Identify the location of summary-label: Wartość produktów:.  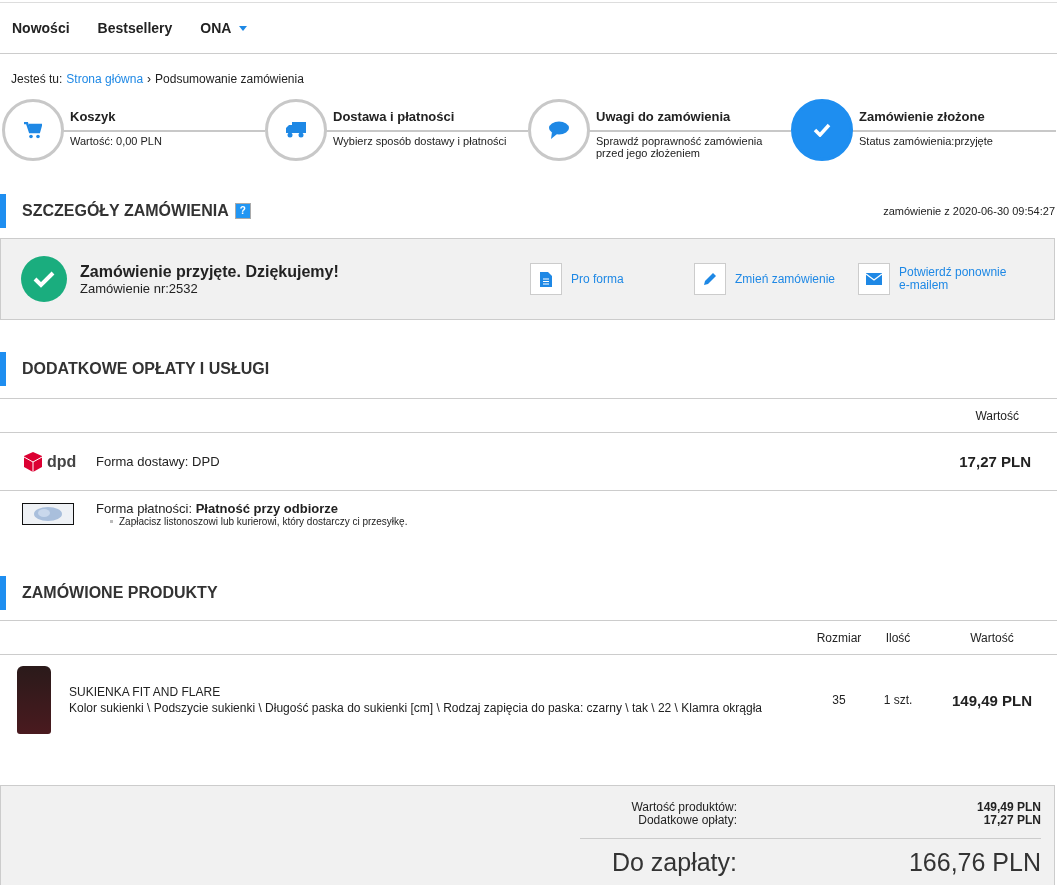
(683, 807).